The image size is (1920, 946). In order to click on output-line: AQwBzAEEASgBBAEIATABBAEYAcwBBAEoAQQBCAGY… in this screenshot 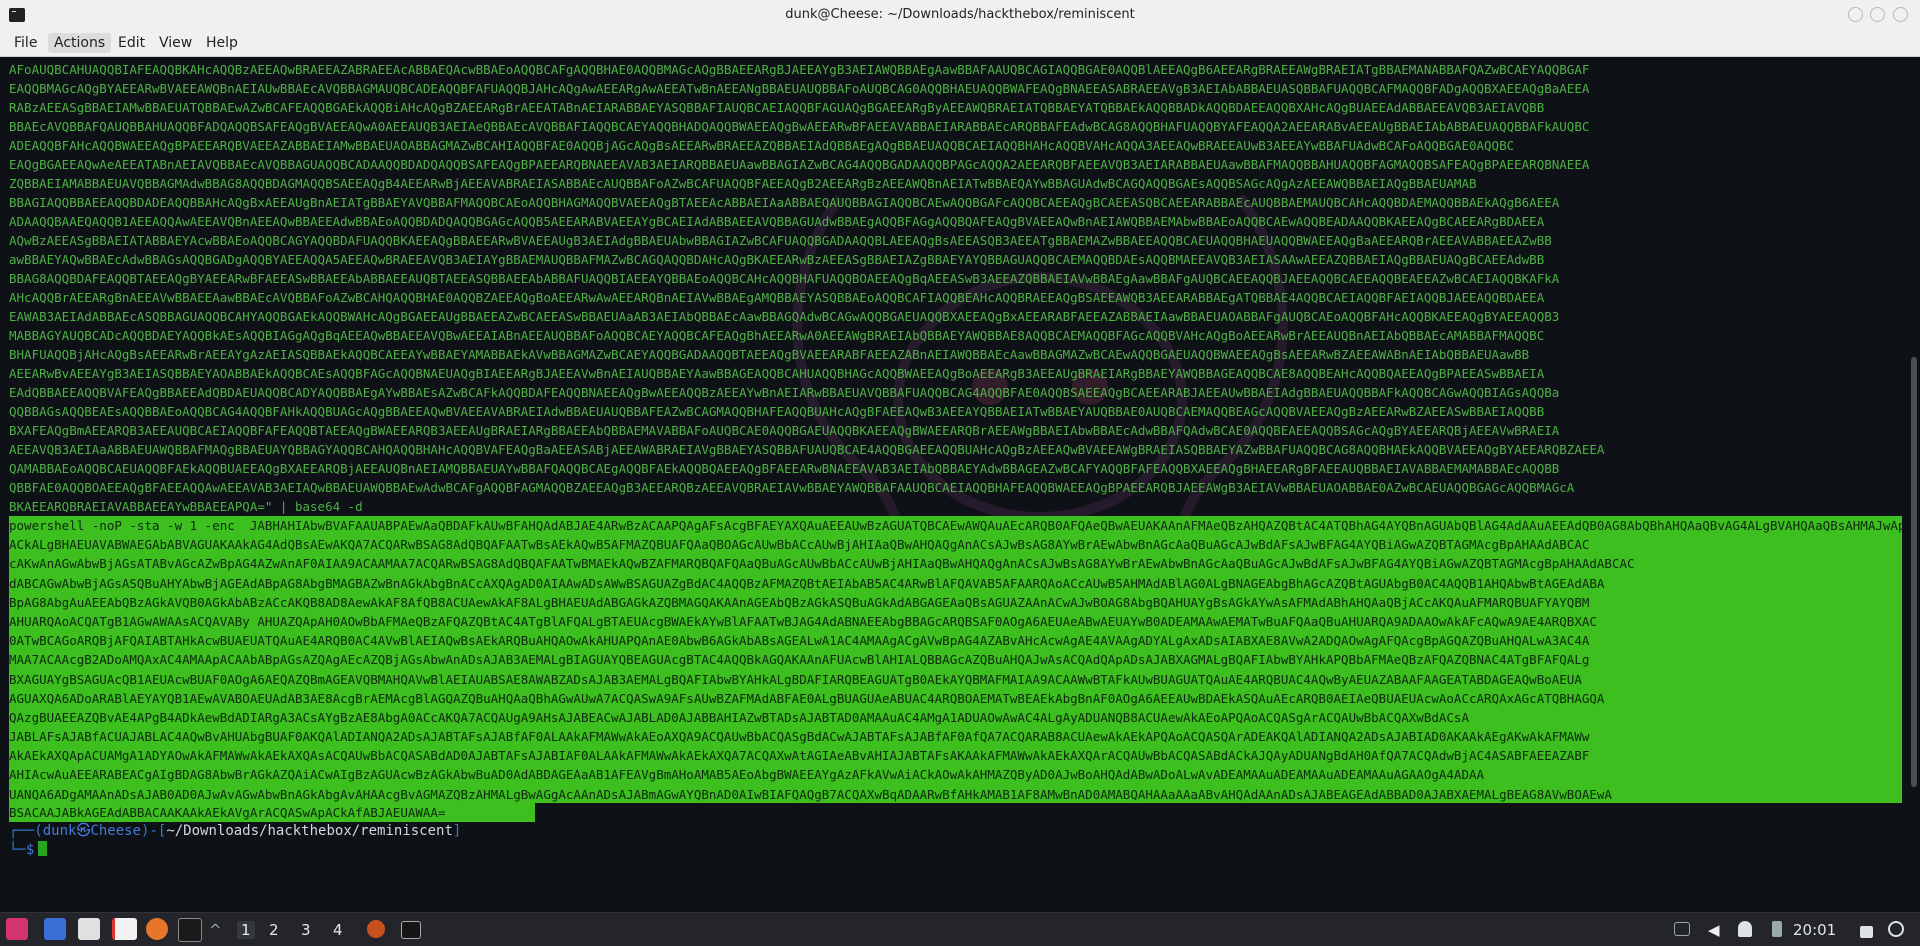, I will do `click(780, 240)`.